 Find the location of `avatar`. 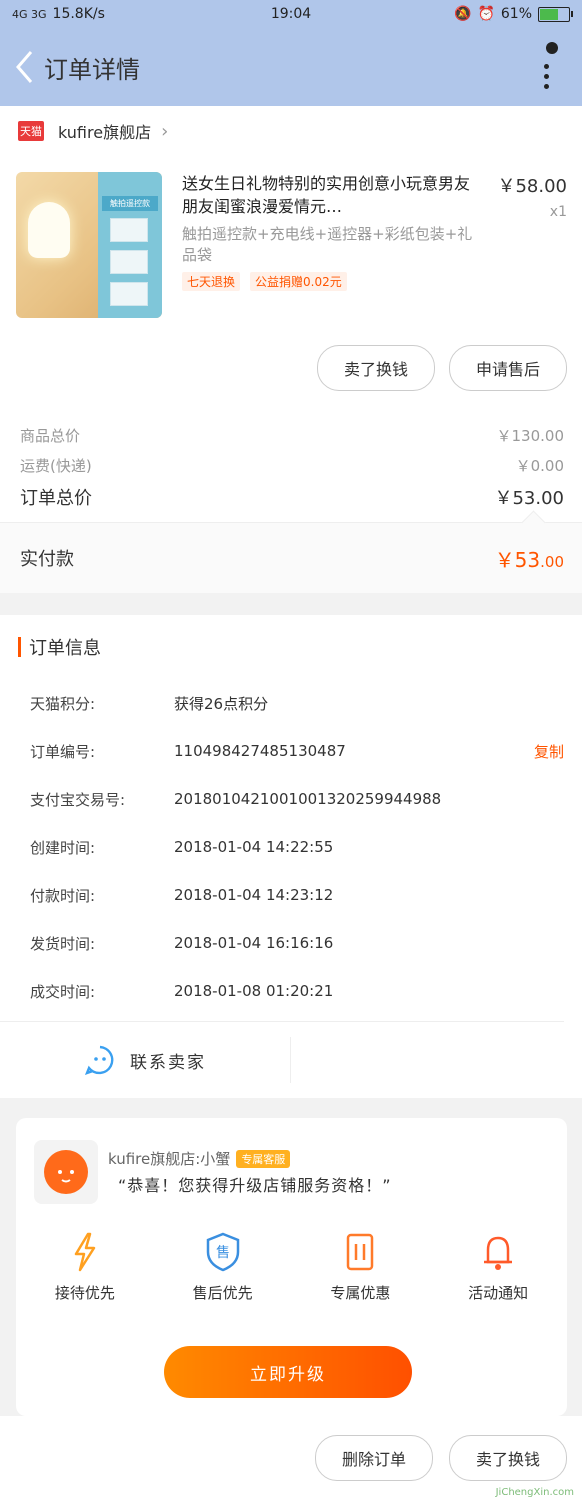

avatar is located at coordinates (66, 1172).